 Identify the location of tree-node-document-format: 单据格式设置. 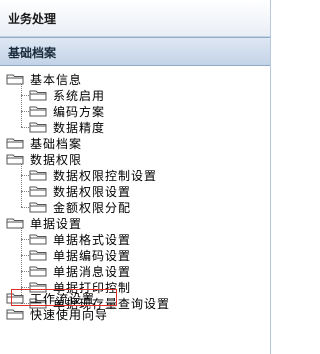
(80, 239).